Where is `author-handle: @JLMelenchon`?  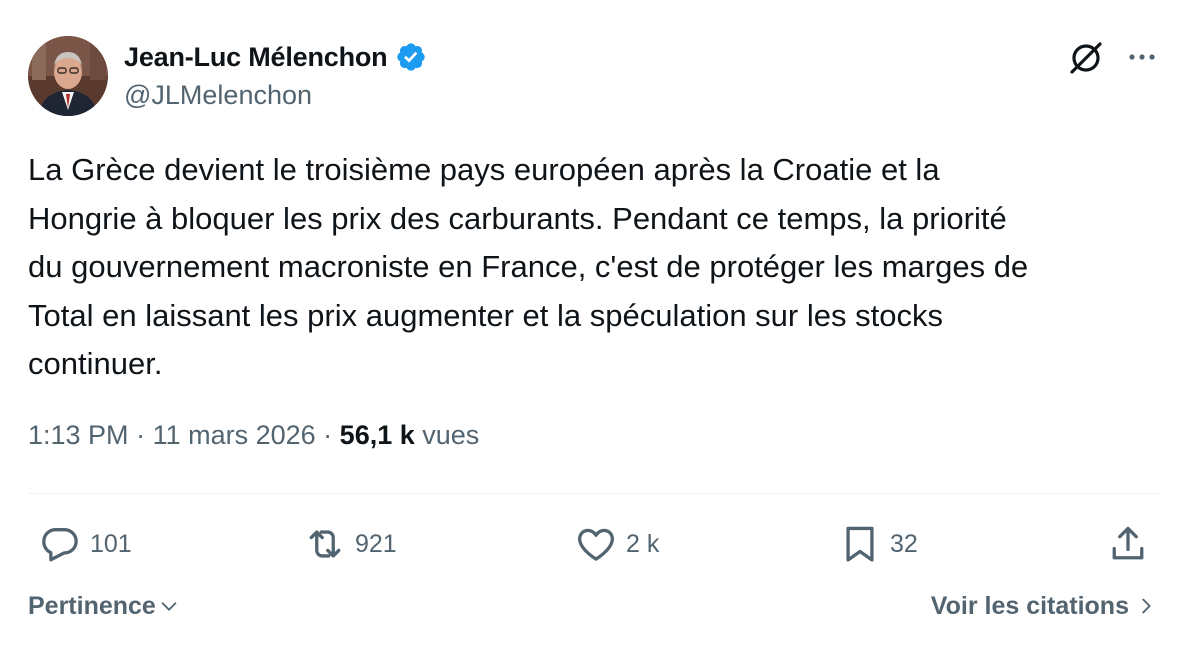
author-handle: @JLMelenchon is located at coordinates (218, 95).